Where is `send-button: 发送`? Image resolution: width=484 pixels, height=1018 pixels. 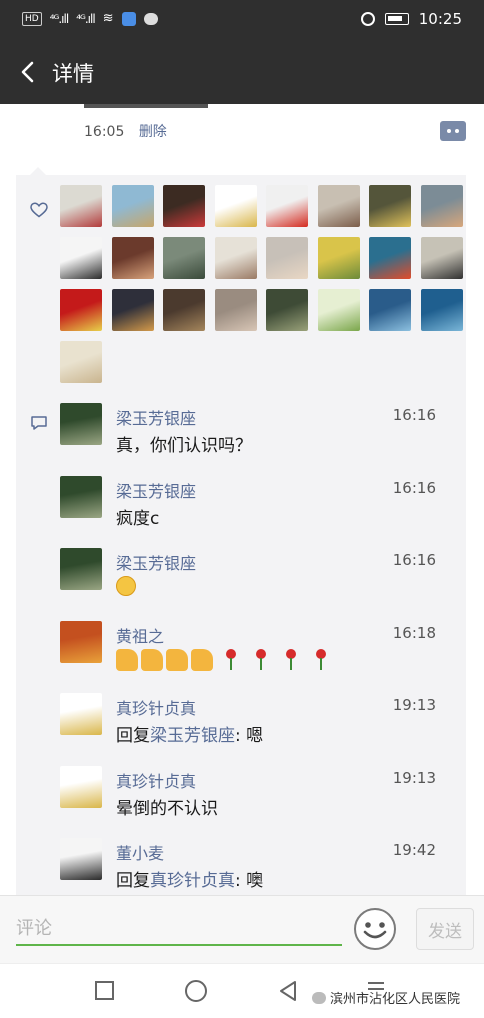 send-button: 发送 is located at coordinates (445, 929).